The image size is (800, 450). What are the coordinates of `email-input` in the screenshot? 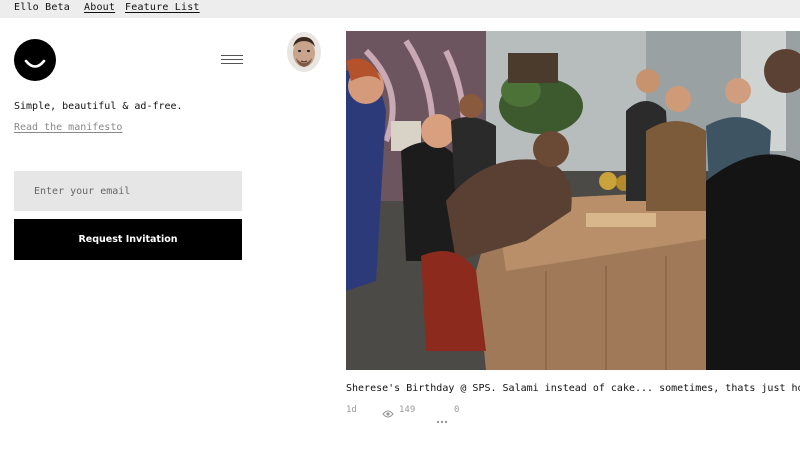 It's located at (128, 191).